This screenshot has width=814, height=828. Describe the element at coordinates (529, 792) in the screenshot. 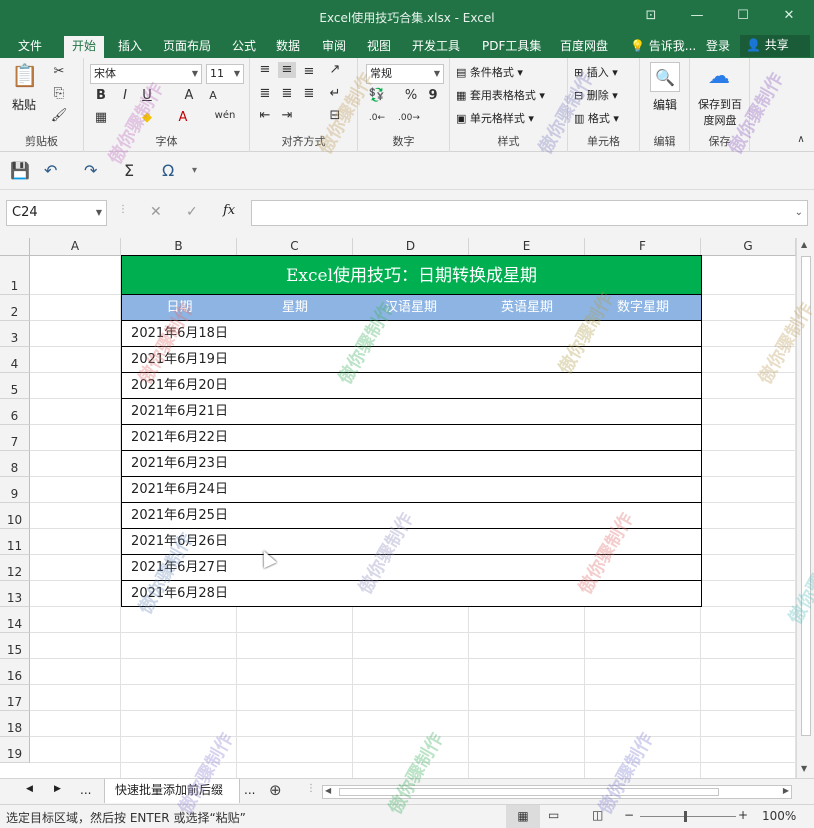

I see `horizontal-scroll-thumb` at that location.